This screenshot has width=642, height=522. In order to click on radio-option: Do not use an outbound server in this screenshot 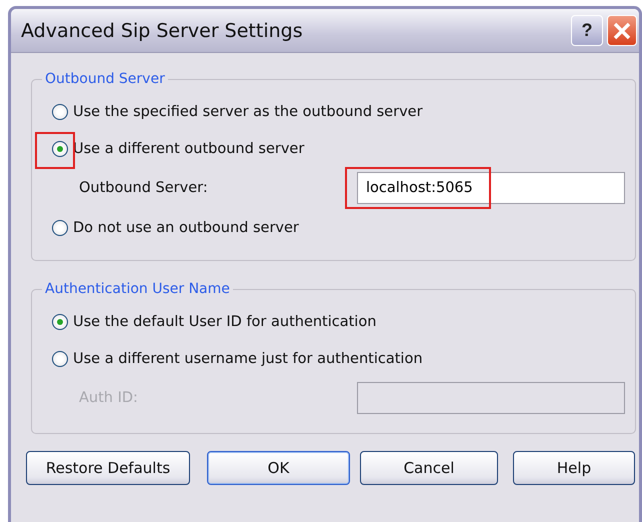, I will do `click(175, 228)`.